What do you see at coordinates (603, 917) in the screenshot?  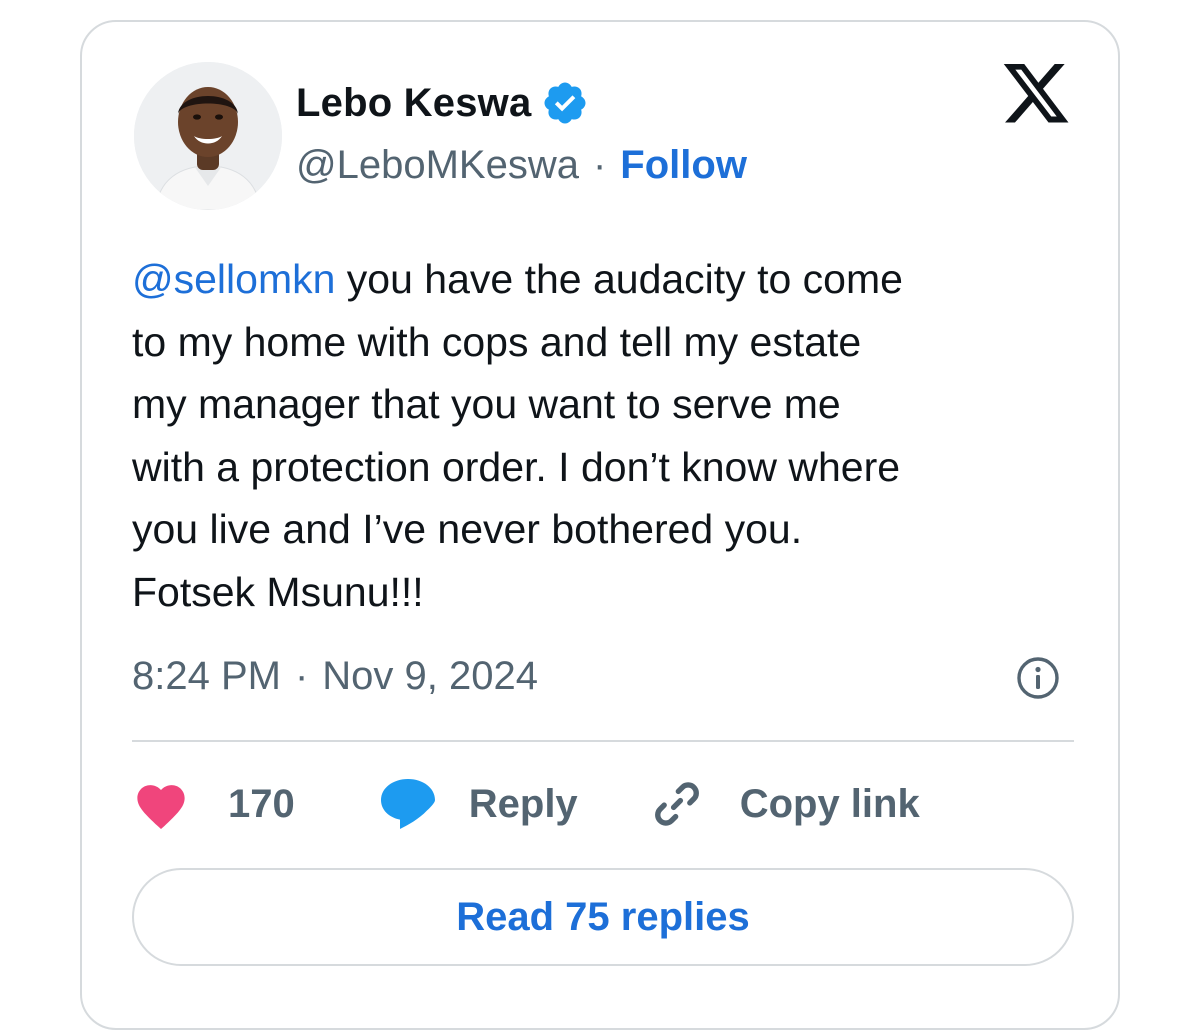 I see `read-replies-button: Read 75 replies` at bounding box center [603, 917].